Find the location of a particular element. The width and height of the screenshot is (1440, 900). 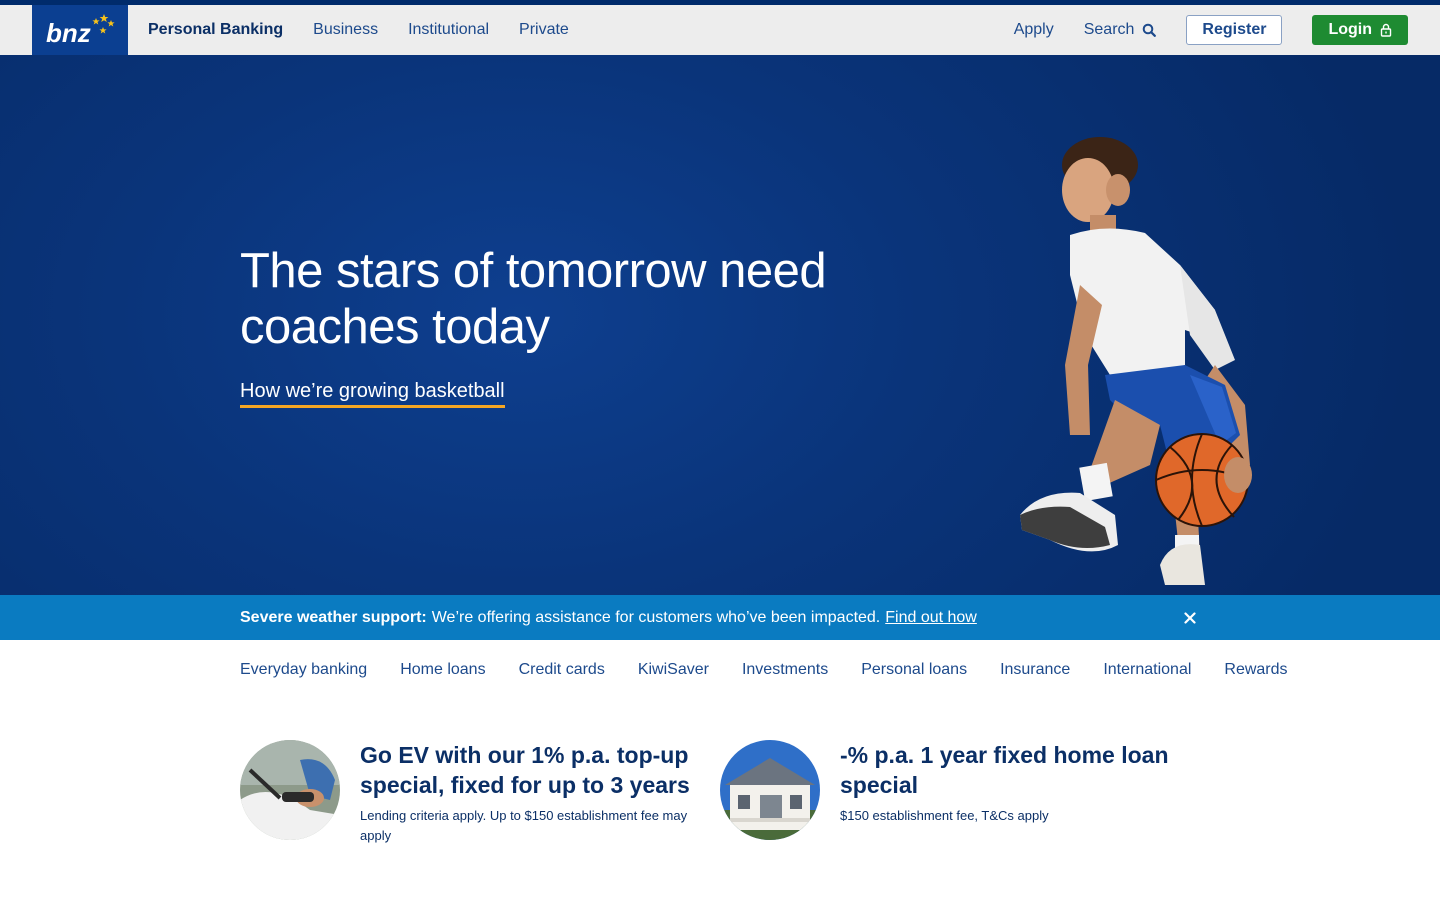

alert-heading: Severe weather support: is located at coordinates (333, 617).